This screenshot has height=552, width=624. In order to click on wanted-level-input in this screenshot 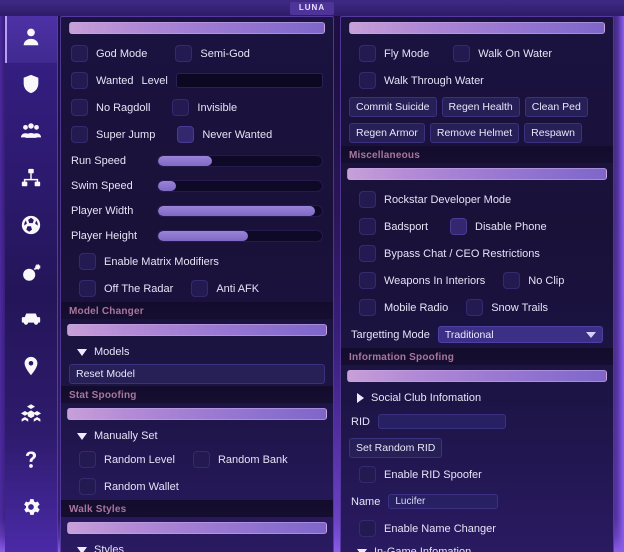, I will do `click(249, 80)`.